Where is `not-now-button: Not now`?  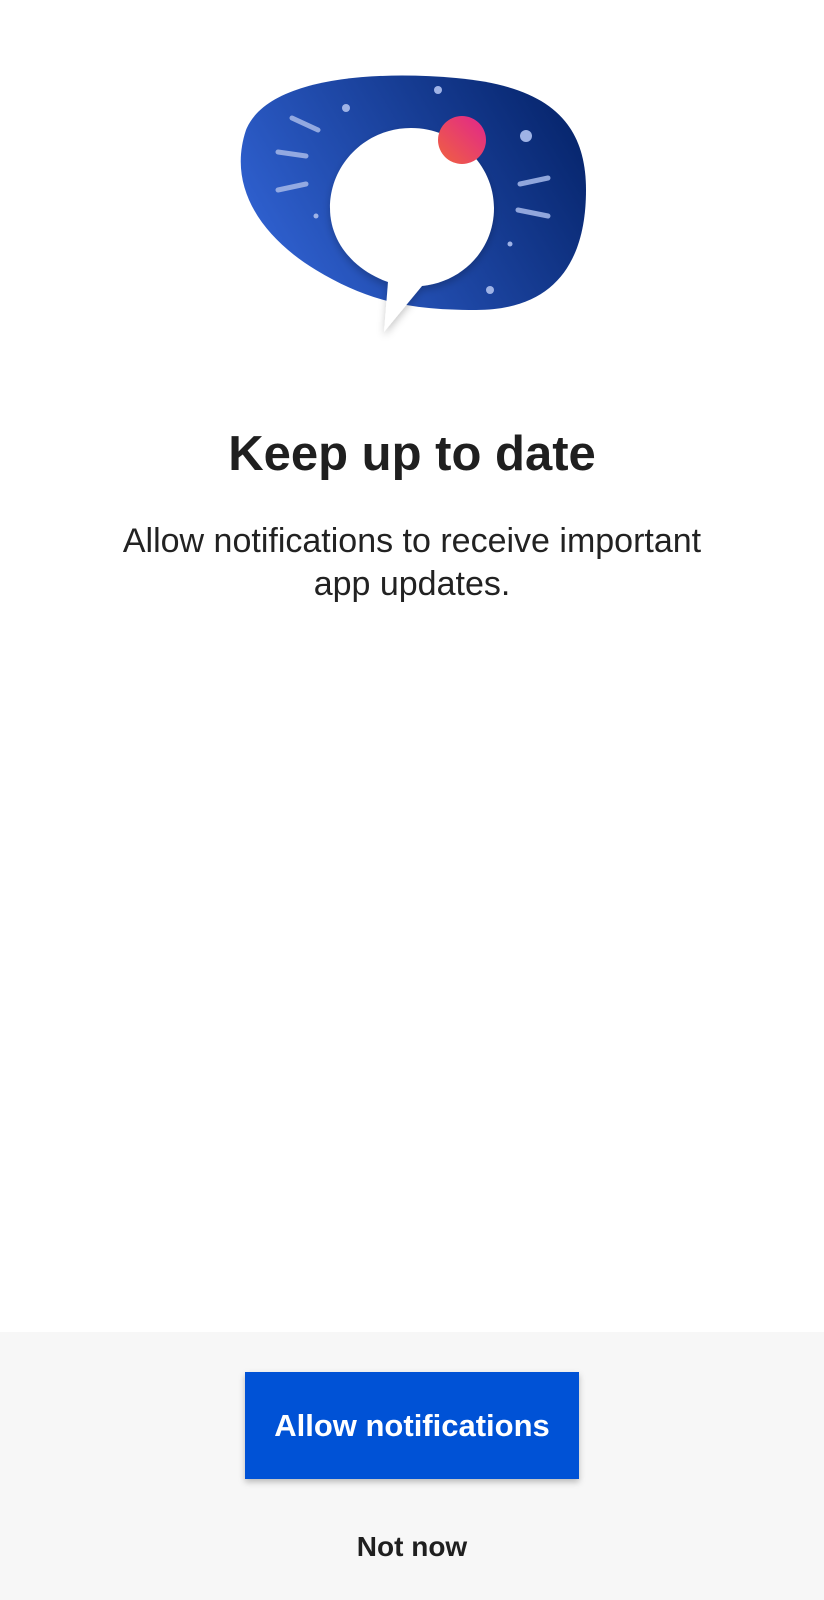 not-now-button: Not now is located at coordinates (412, 1547).